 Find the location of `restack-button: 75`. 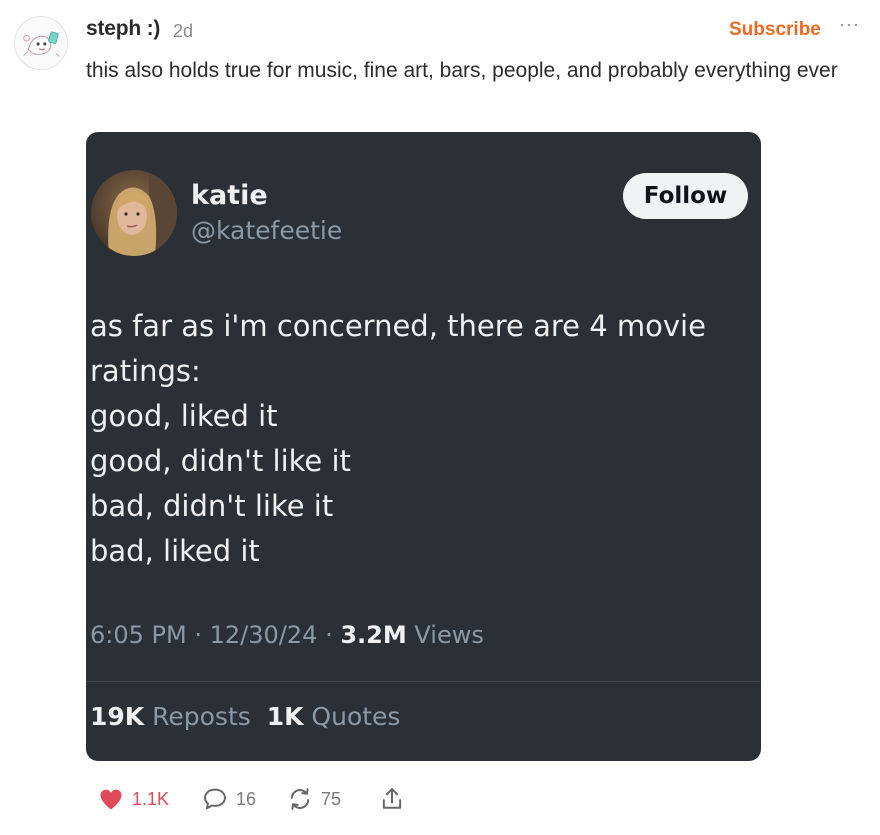

restack-button: 75 is located at coordinates (313, 799).